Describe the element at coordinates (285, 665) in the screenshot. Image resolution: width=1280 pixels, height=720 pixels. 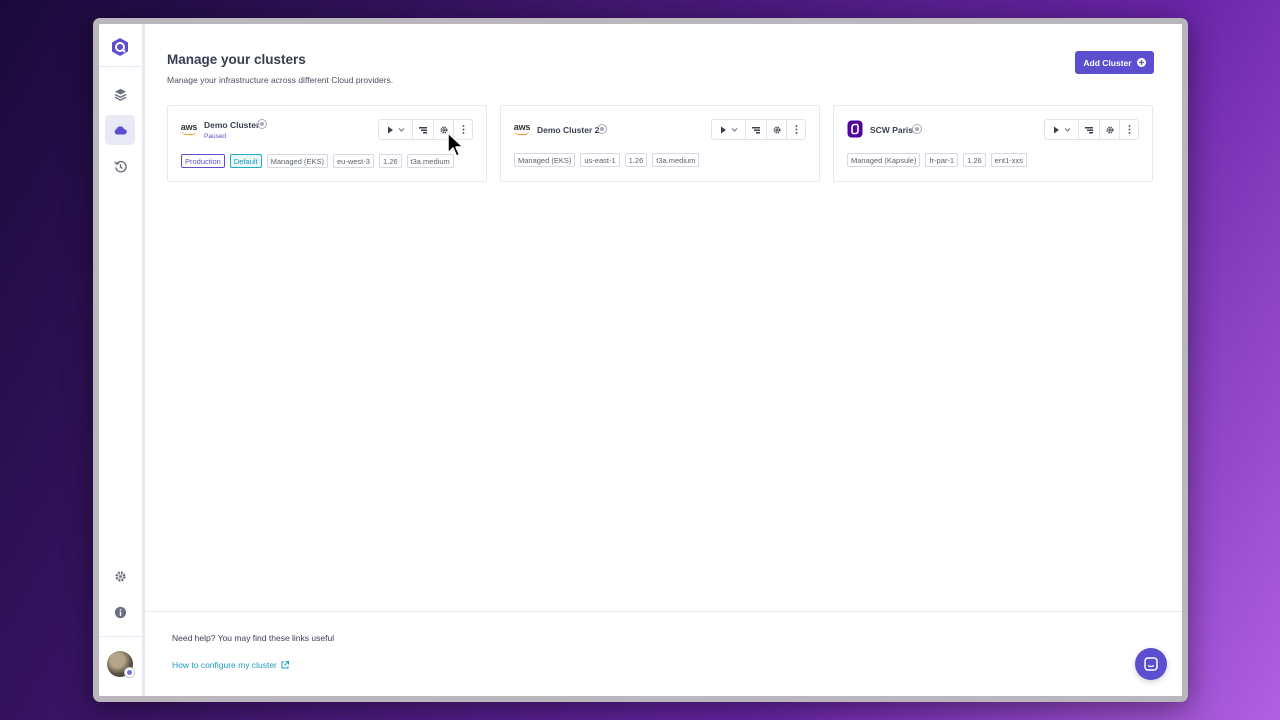
I see `external-link-icon` at that location.